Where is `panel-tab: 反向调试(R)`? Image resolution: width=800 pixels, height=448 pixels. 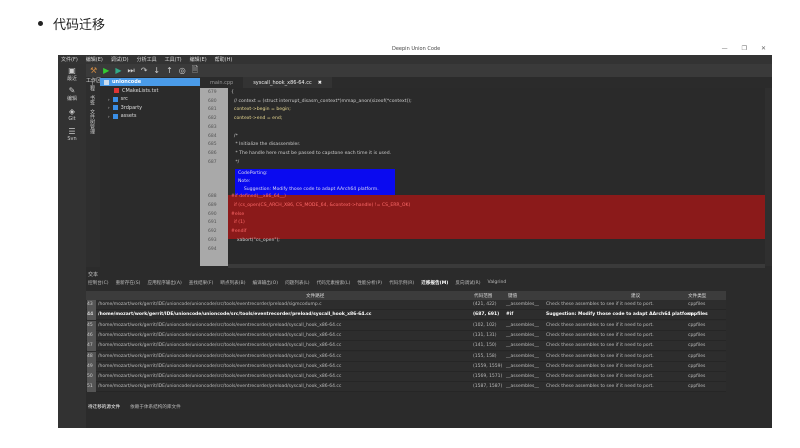
panel-tab: 反向调试(R) is located at coordinates (467, 283).